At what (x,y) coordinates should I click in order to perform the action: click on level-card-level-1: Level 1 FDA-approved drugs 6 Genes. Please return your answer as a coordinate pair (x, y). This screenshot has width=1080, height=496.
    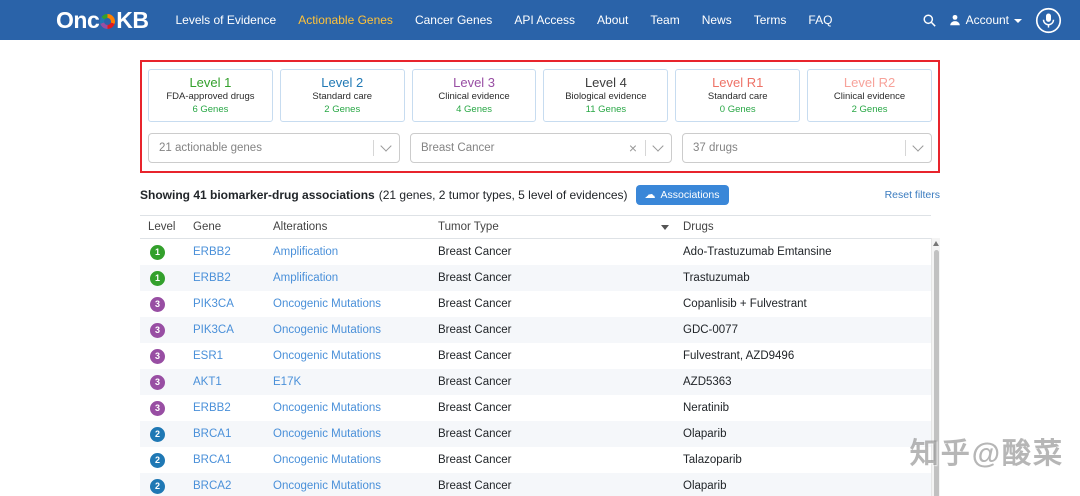
    Looking at the image, I should click on (210, 95).